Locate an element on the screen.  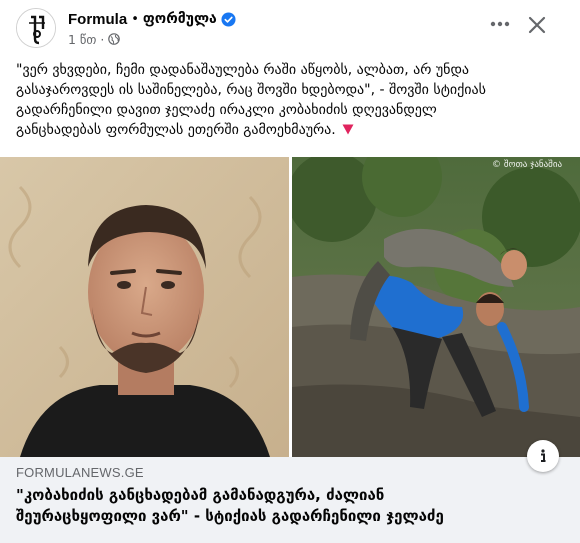
close-icon is located at coordinates (537, 25).